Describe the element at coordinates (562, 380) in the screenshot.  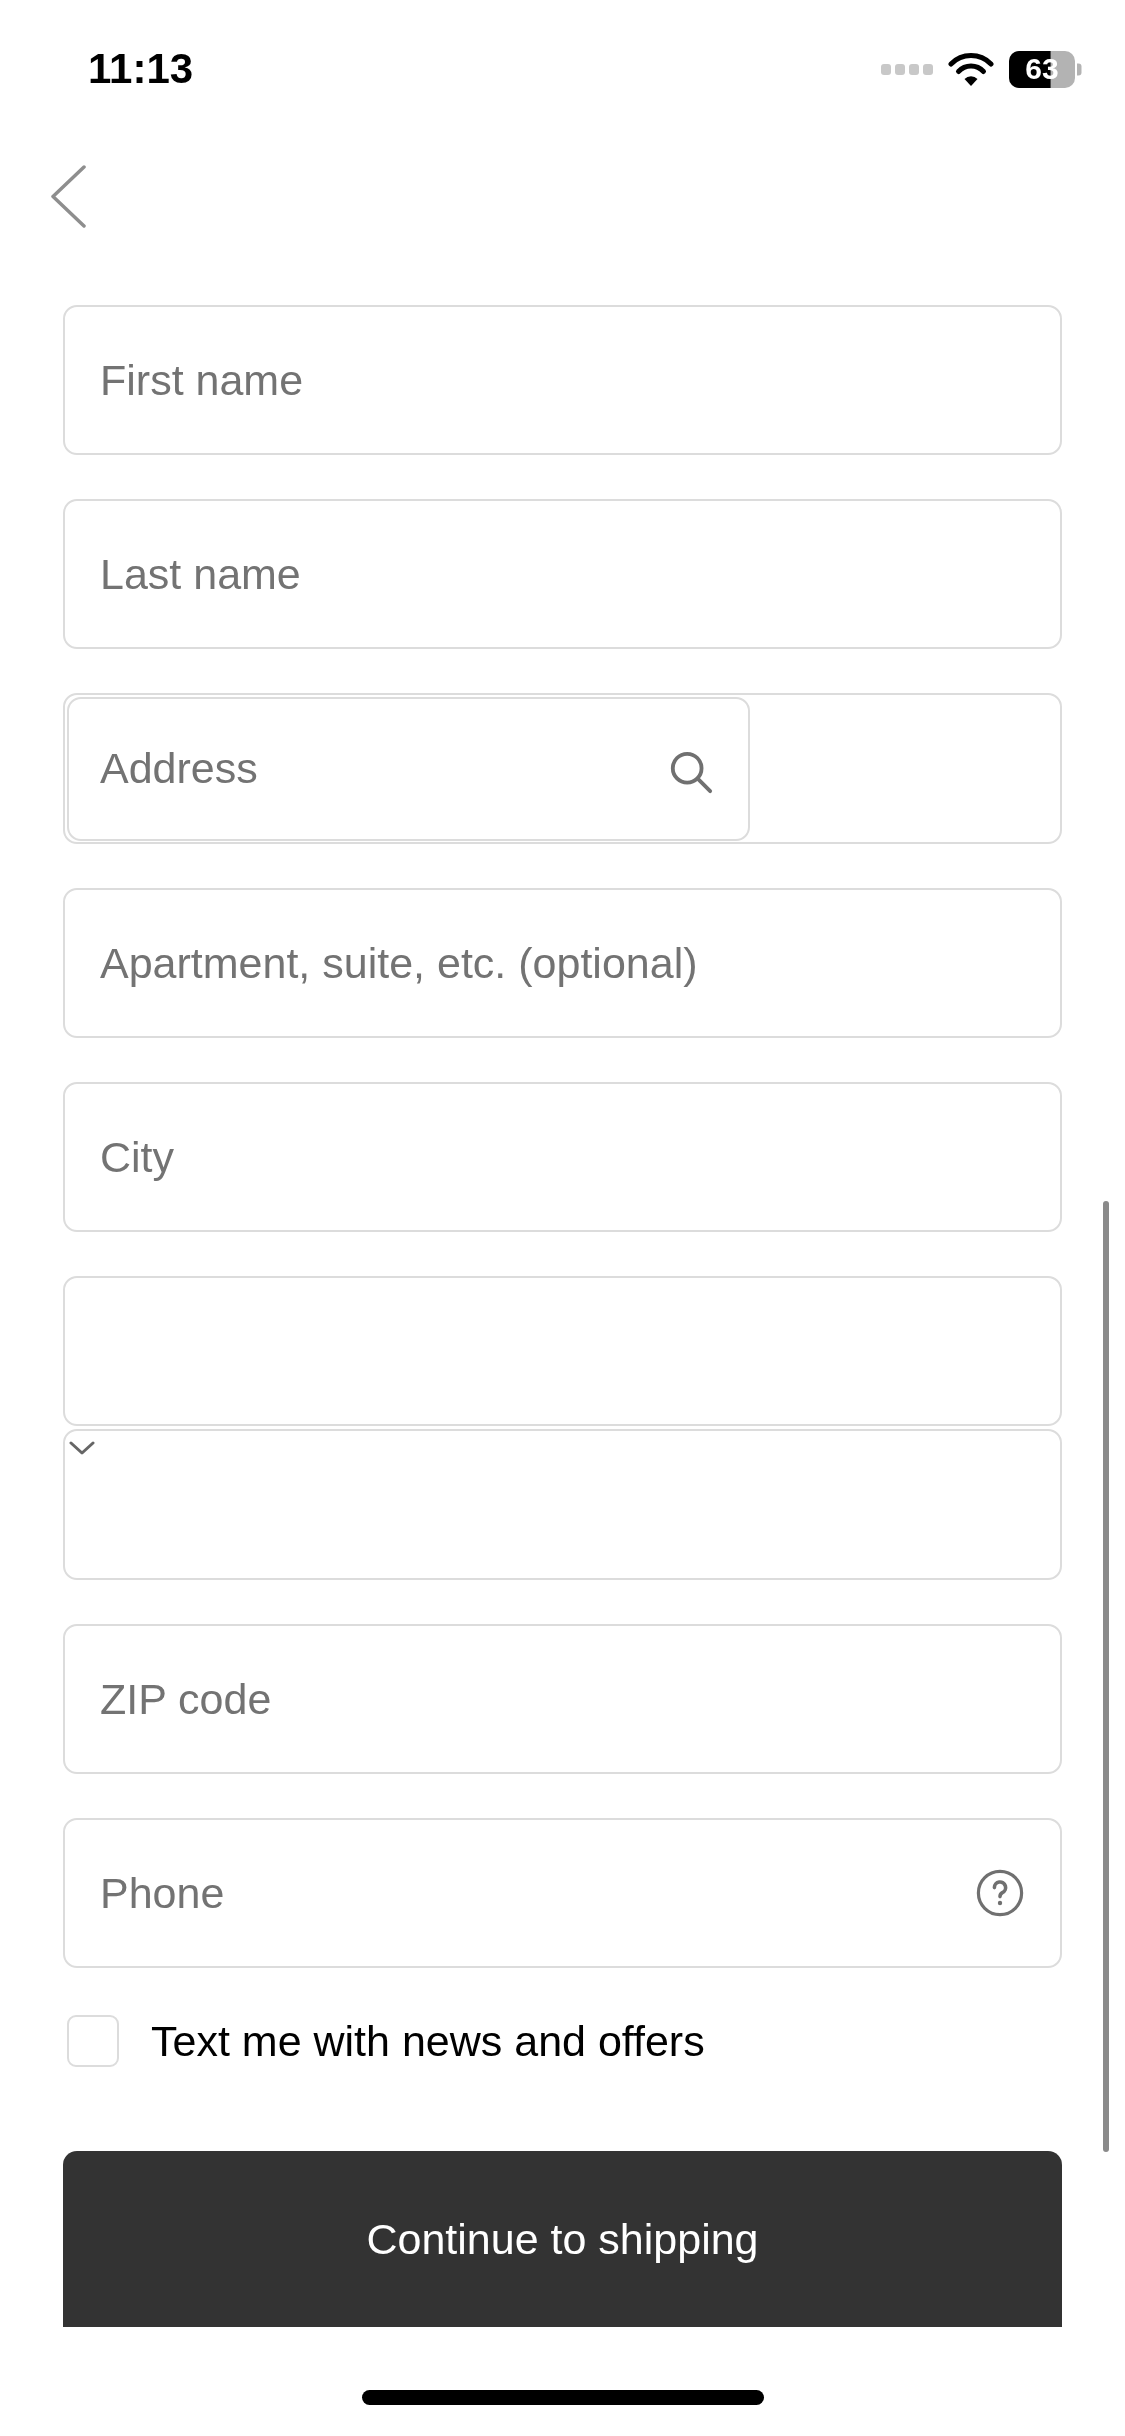
I see `text-field: First name` at that location.